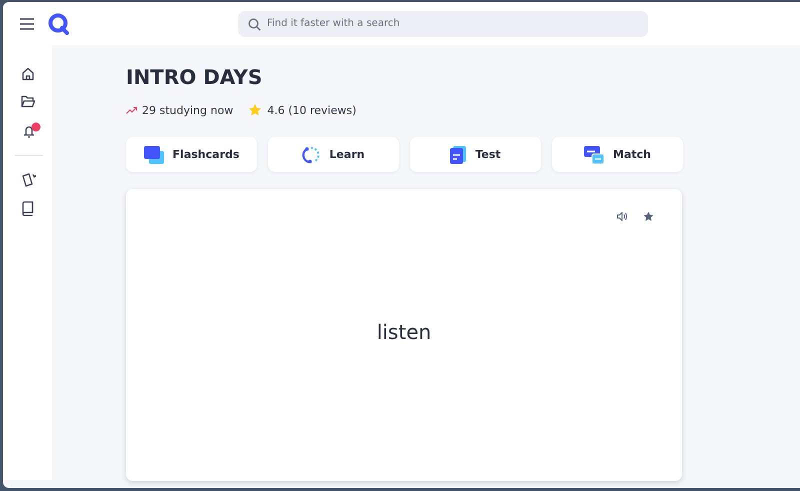 Image resolution: width=800 pixels, height=491 pixels. What do you see at coordinates (59, 23) in the screenshot?
I see `logo-icon` at bounding box center [59, 23].